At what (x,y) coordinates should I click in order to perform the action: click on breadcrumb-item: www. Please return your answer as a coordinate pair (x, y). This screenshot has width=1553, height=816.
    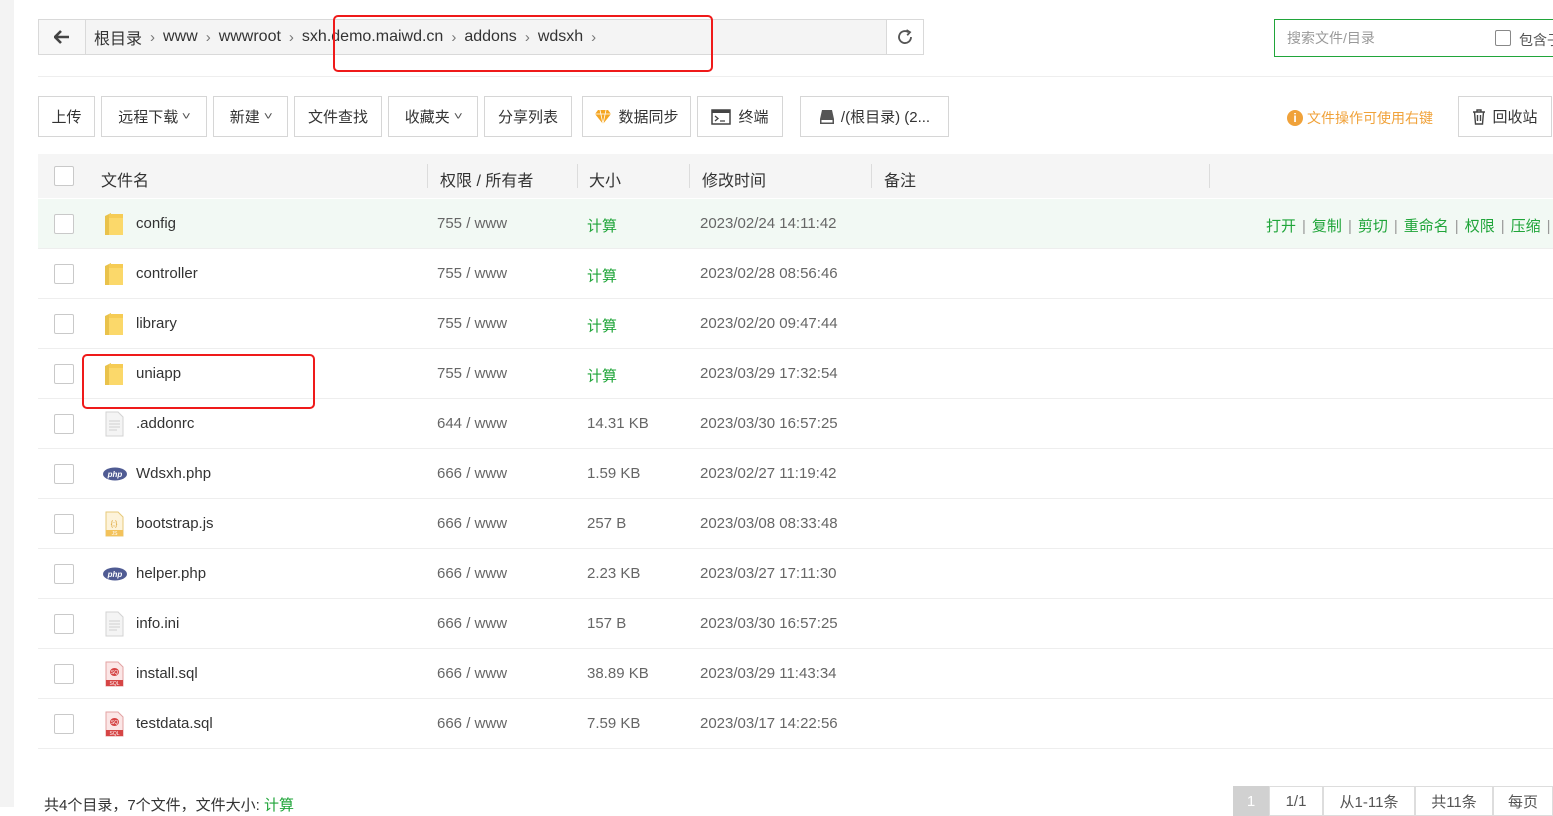
    Looking at the image, I should click on (180, 37).